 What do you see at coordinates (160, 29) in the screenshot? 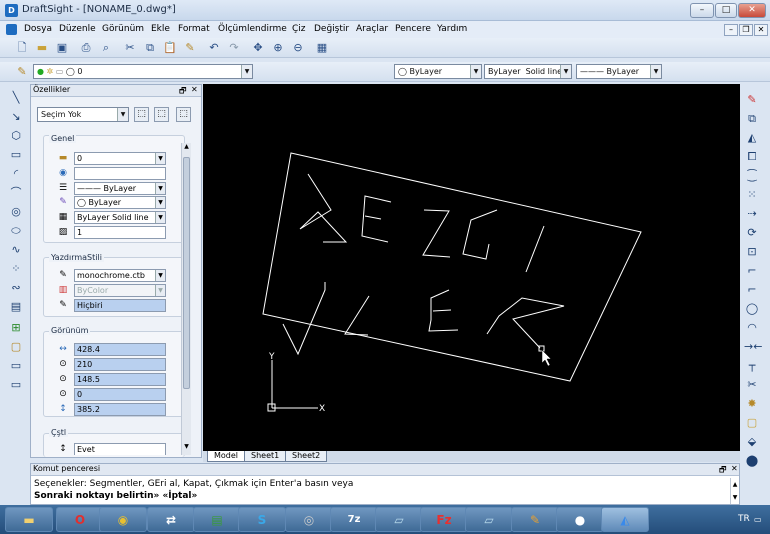
I see `menu-ekle: Ekle` at bounding box center [160, 29].